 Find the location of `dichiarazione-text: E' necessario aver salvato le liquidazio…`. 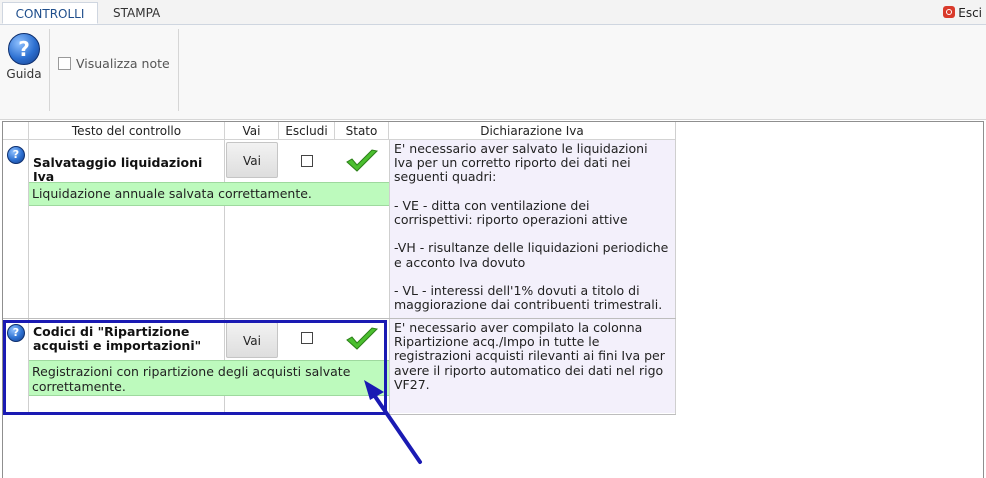

dichiarazione-text: E' necessario aver salvato le liquidazio… is located at coordinates (532, 229).